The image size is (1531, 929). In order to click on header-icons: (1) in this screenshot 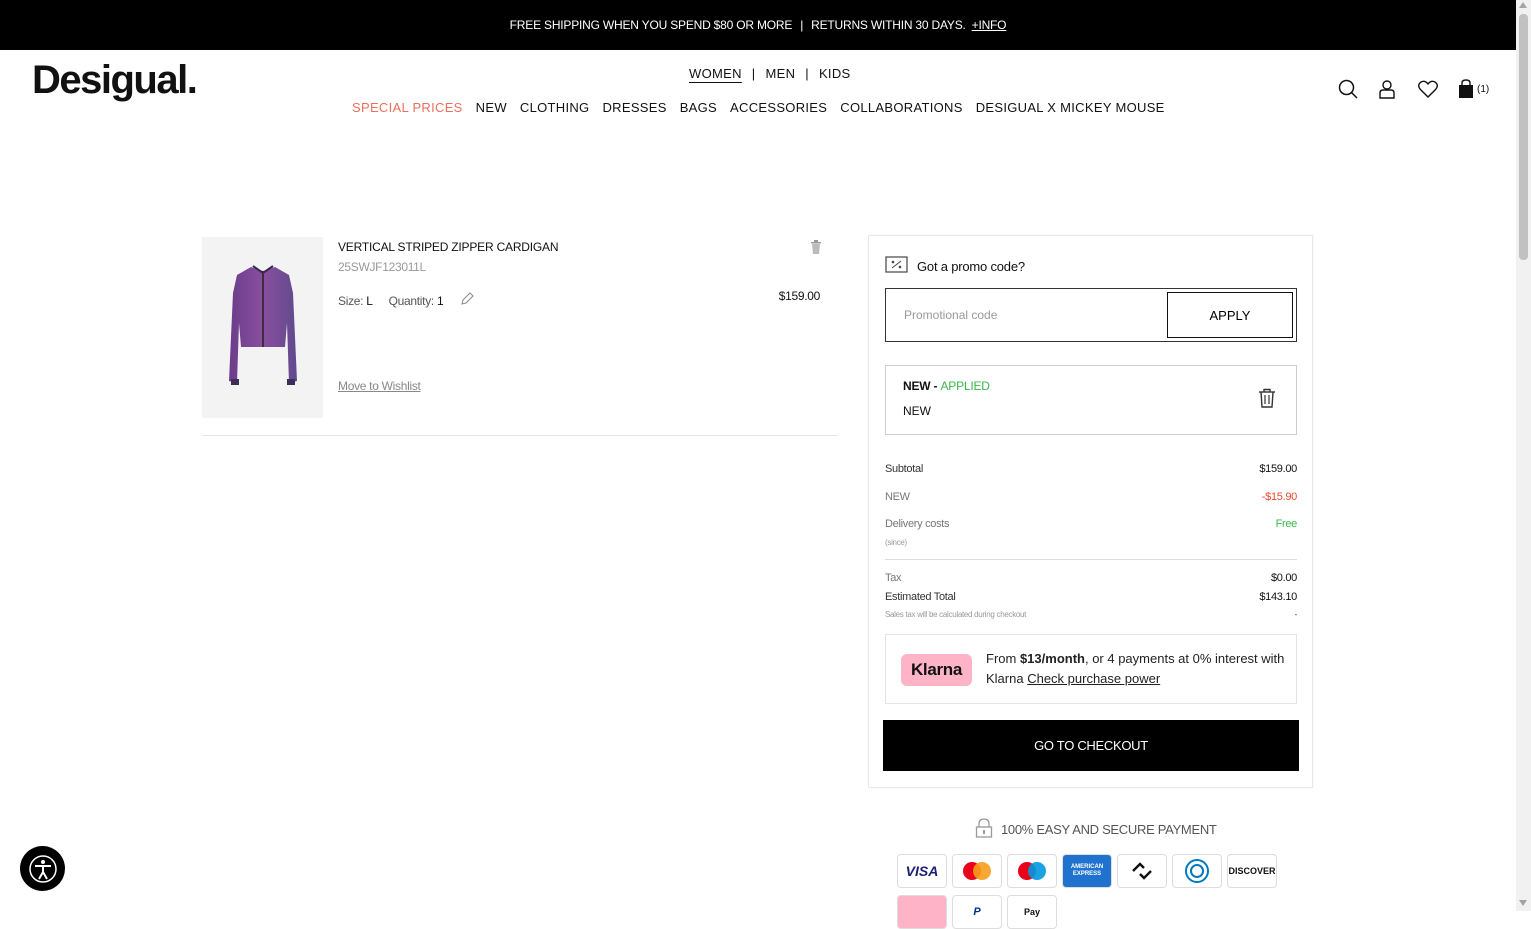, I will do `click(1418, 89)`.